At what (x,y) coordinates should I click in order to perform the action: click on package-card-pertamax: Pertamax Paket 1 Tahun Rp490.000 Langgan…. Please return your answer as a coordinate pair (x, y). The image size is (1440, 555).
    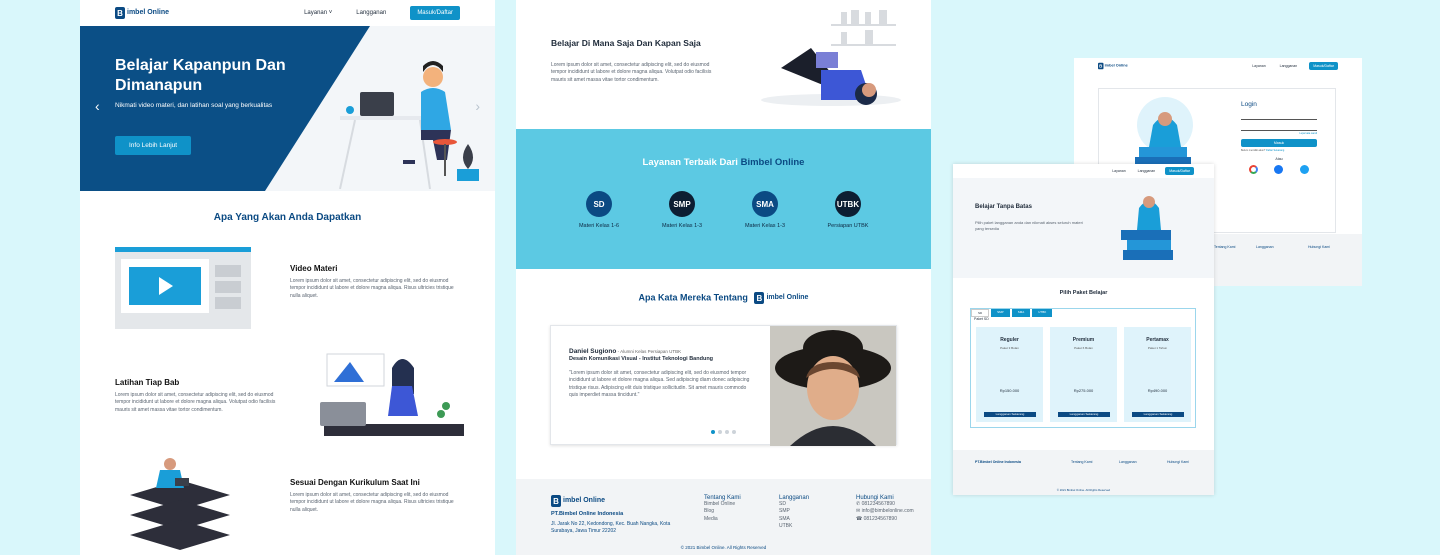
    Looking at the image, I should click on (1157, 374).